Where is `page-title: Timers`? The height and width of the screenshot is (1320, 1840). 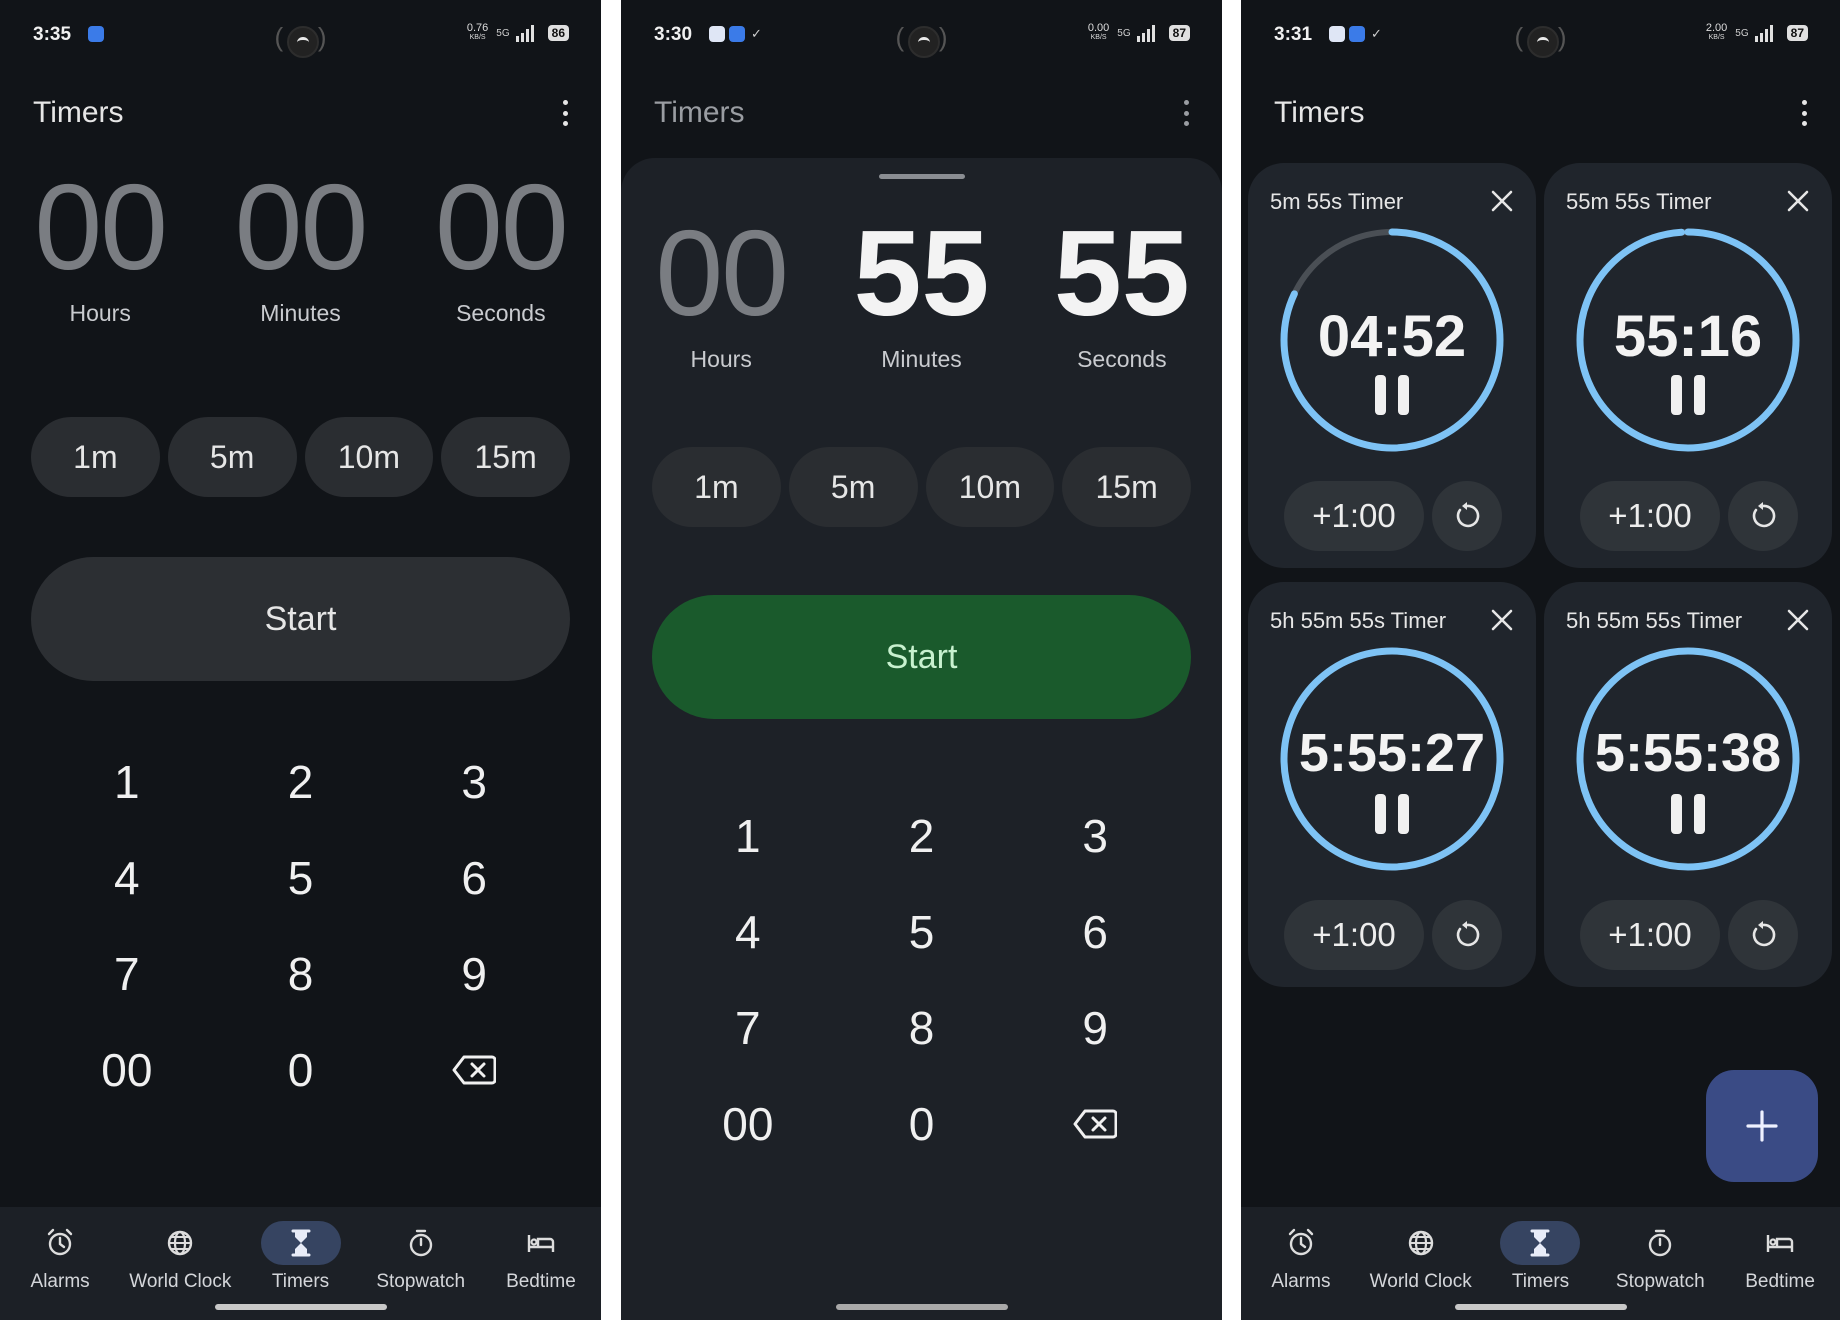
page-title: Timers is located at coordinates (78, 112).